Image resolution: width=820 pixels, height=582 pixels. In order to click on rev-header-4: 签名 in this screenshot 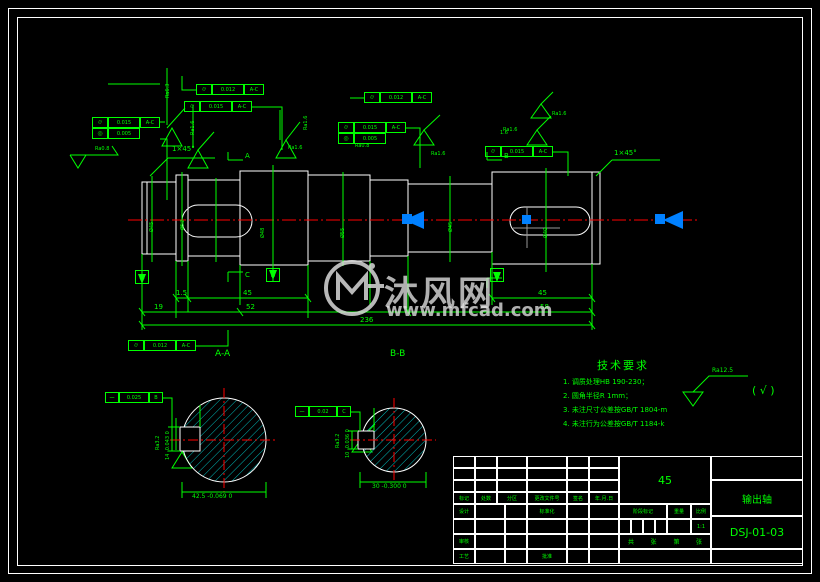, I will do `click(578, 498)`.